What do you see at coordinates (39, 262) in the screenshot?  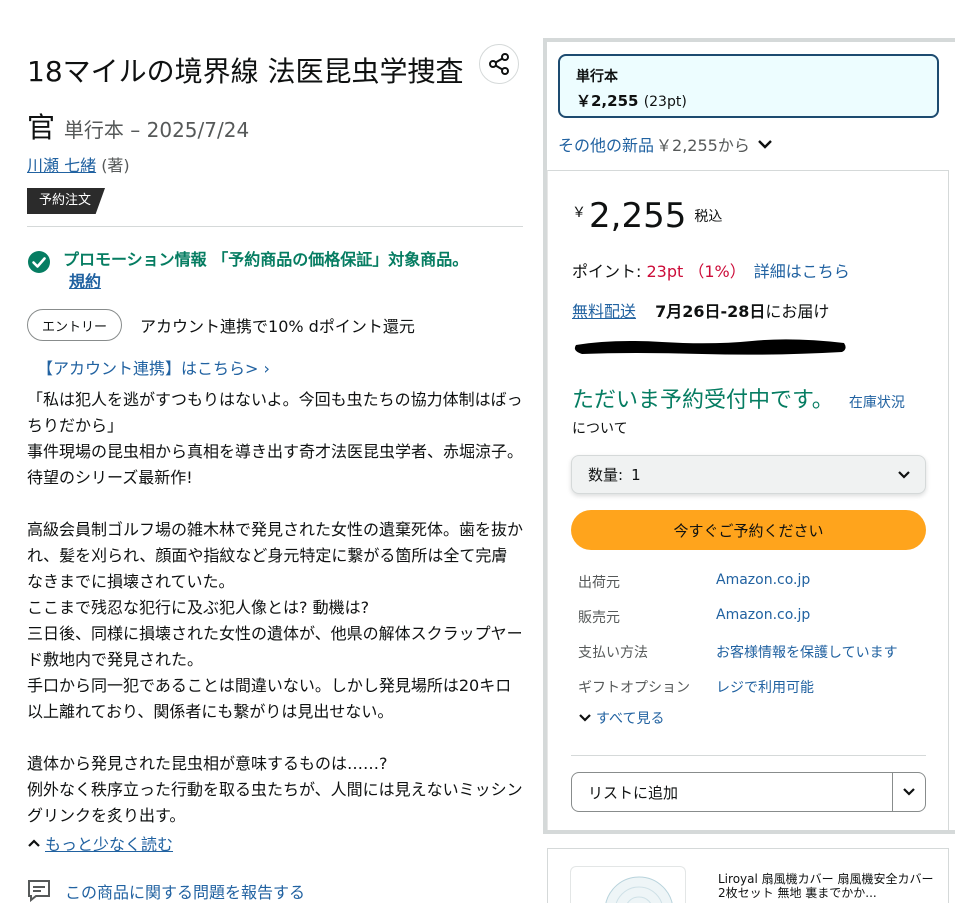 I see `check-circle-icon` at bounding box center [39, 262].